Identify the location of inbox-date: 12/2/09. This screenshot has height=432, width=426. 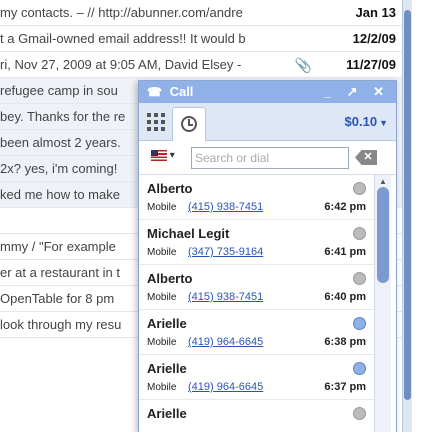
(374, 38).